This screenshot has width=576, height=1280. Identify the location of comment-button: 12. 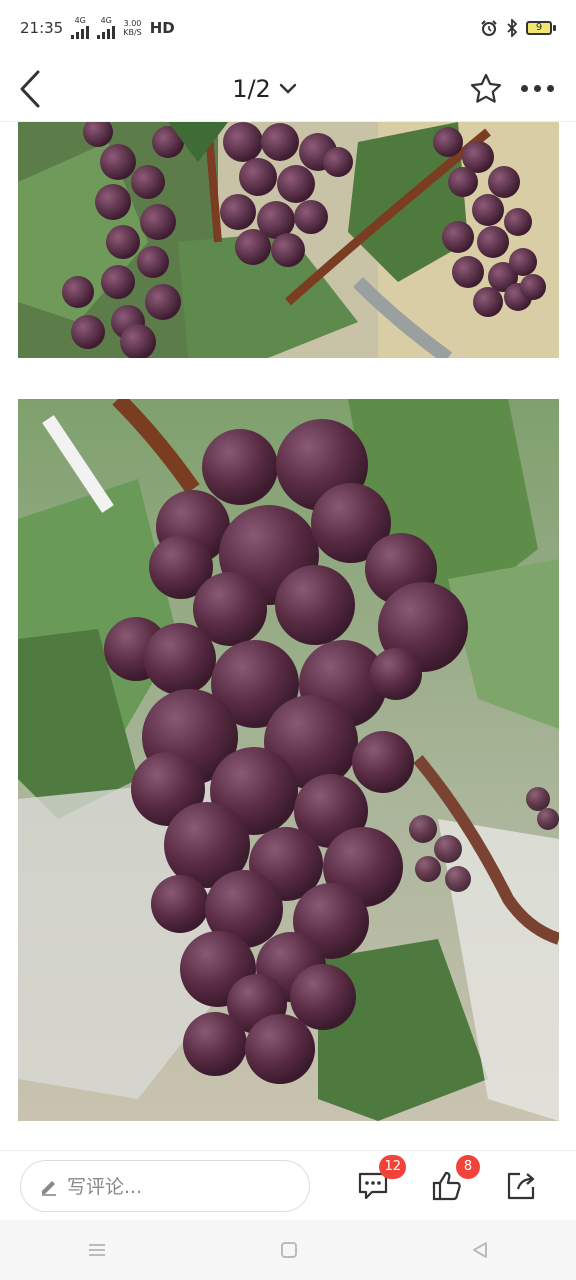
(381, 1179).